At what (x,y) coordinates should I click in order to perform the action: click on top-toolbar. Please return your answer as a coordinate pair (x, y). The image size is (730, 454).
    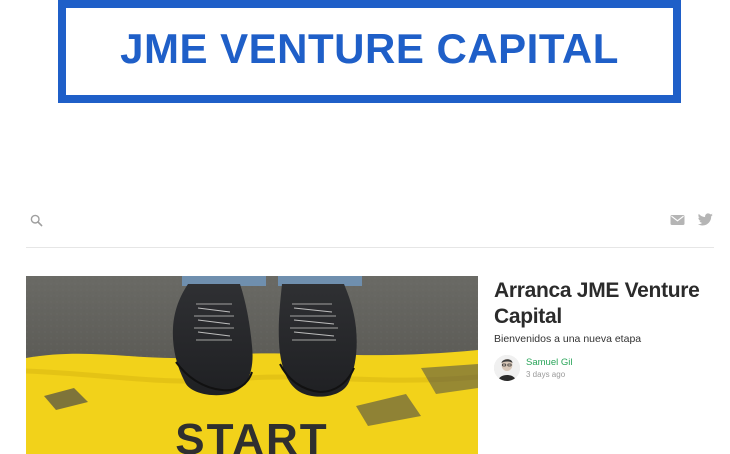
    Looking at the image, I should click on (370, 229).